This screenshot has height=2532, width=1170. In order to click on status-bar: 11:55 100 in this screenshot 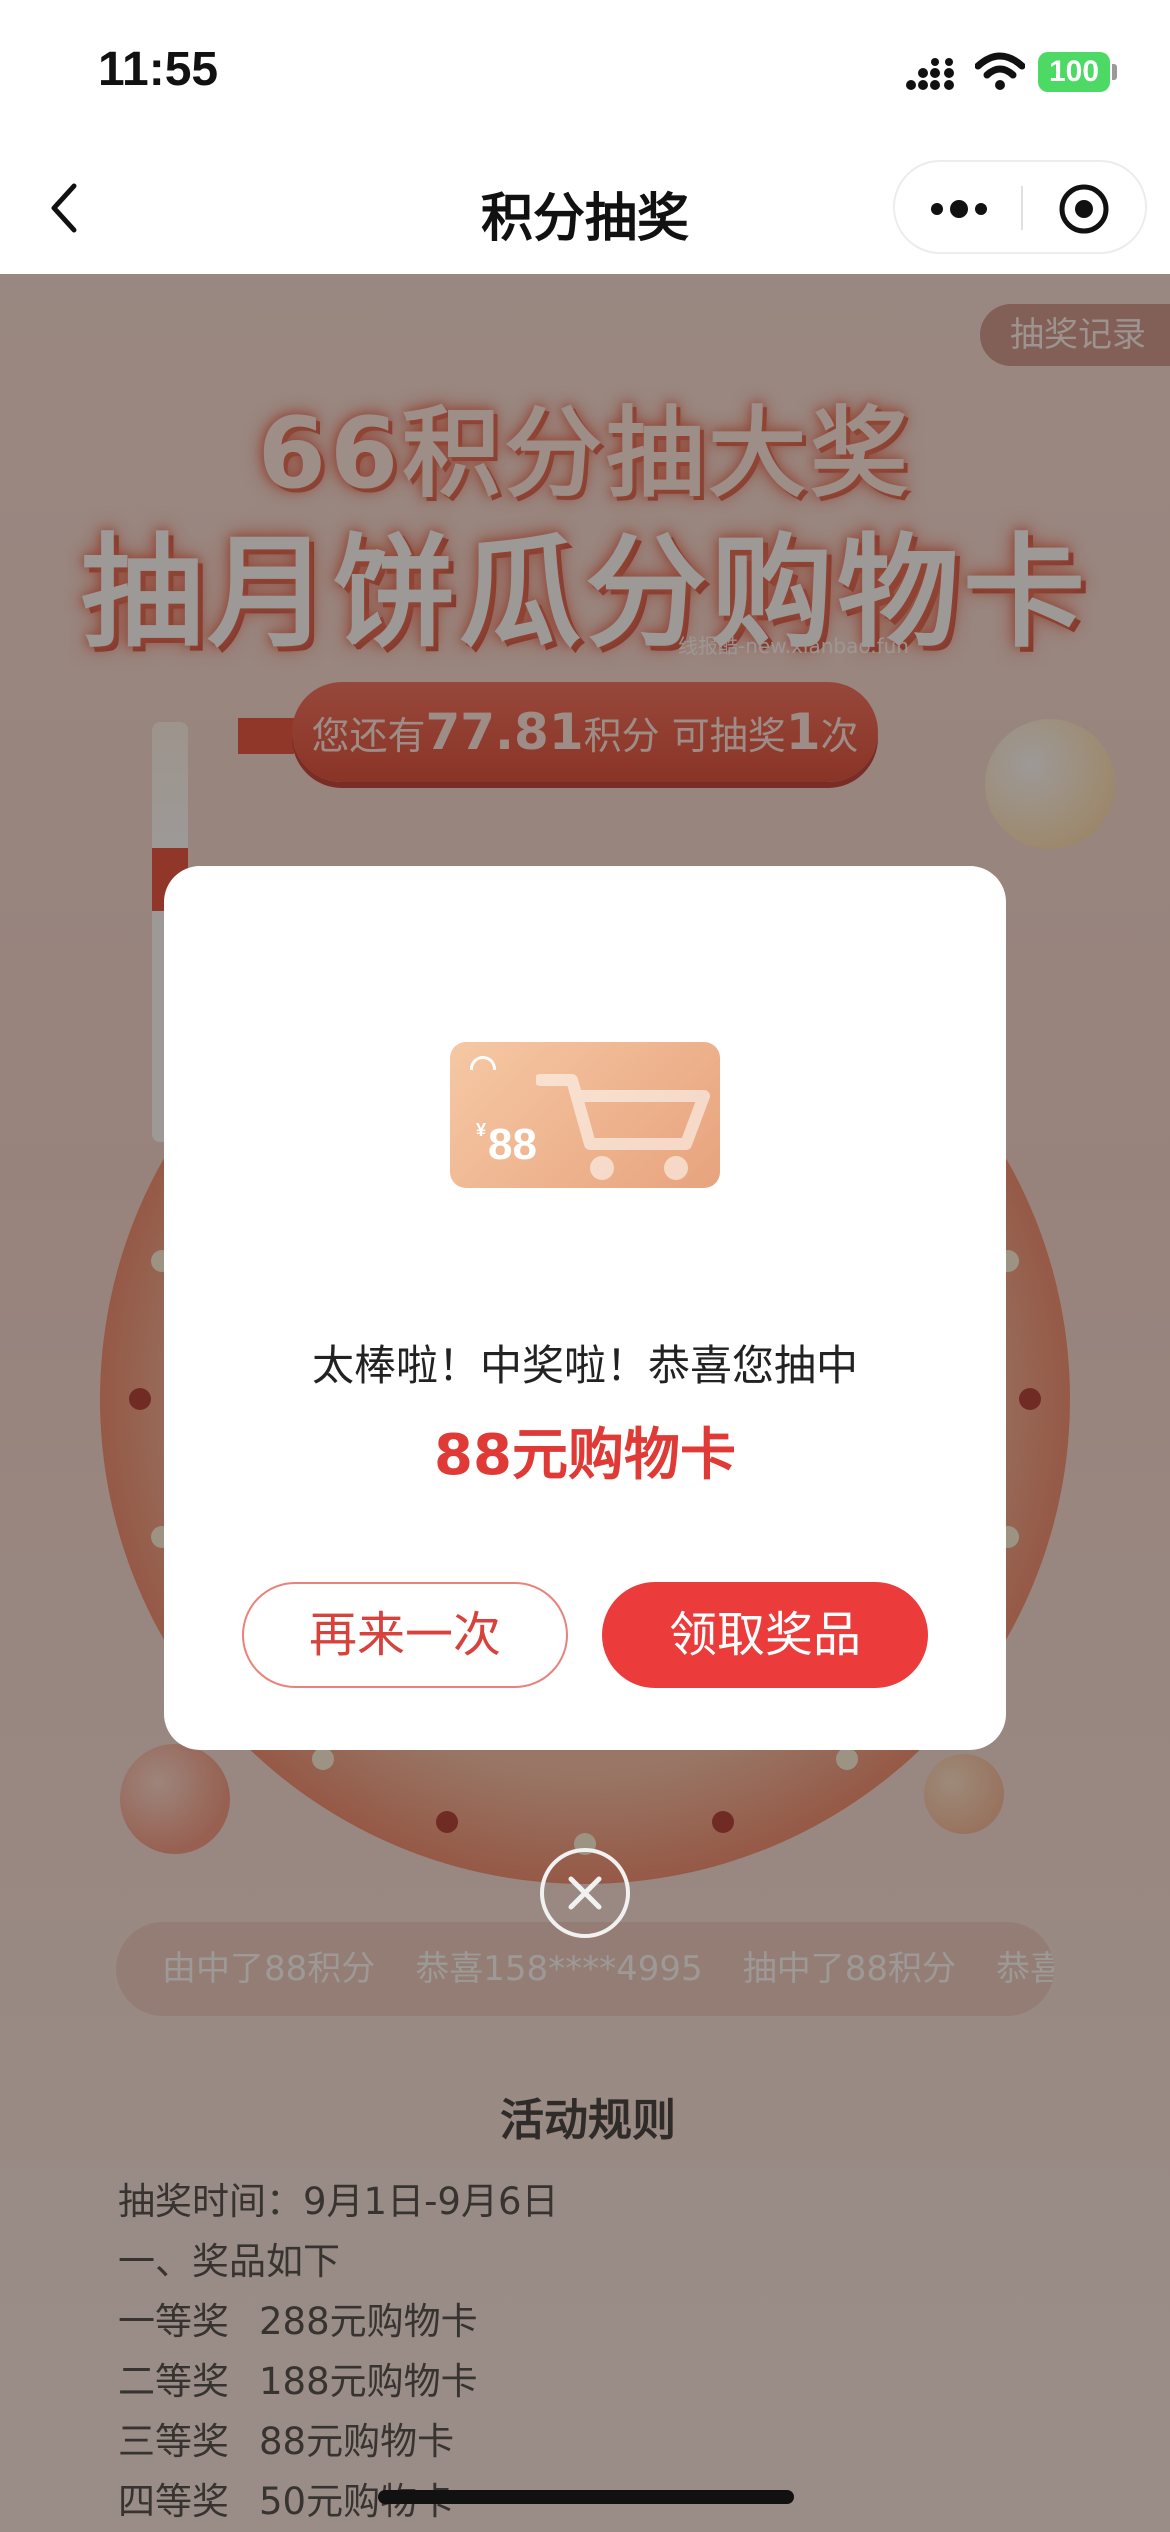, I will do `click(585, 70)`.